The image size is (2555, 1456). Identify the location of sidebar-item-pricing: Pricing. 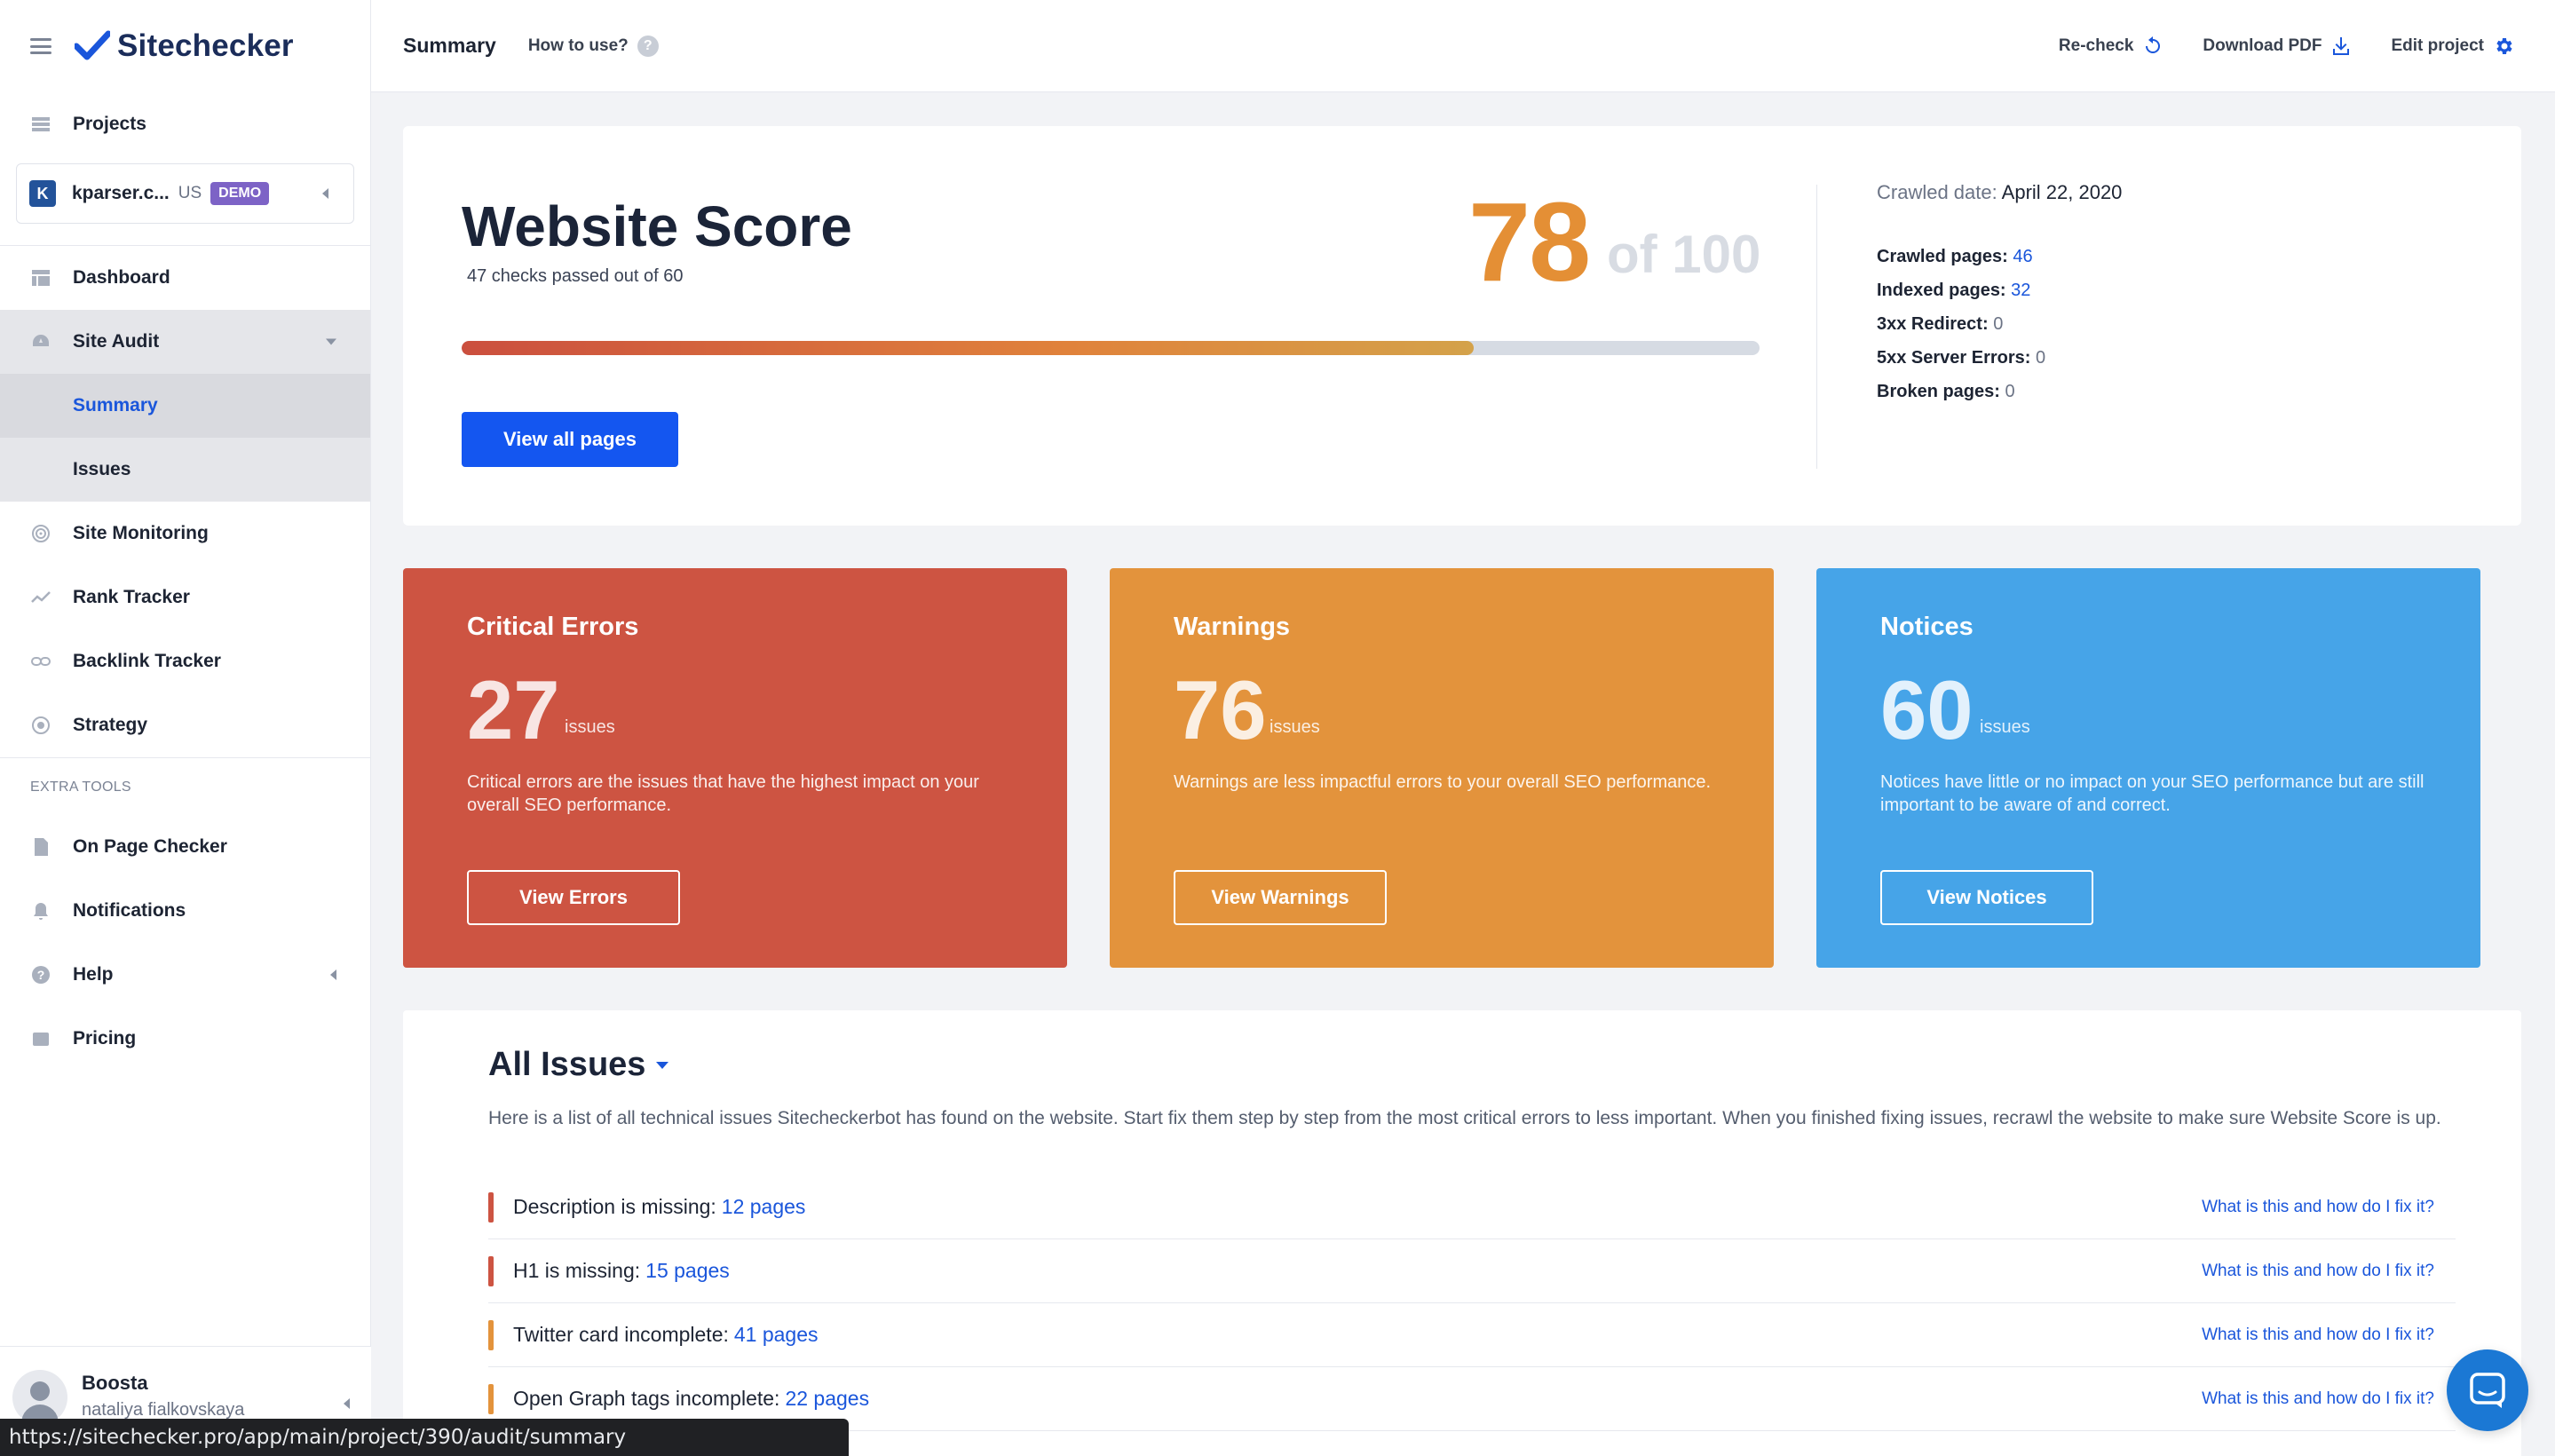
(185, 1039).